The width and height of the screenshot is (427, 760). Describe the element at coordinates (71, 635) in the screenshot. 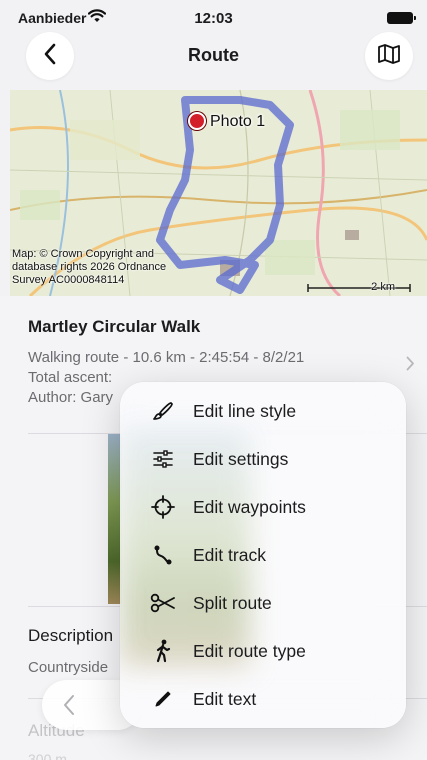

I see `description-heading: Description` at that location.